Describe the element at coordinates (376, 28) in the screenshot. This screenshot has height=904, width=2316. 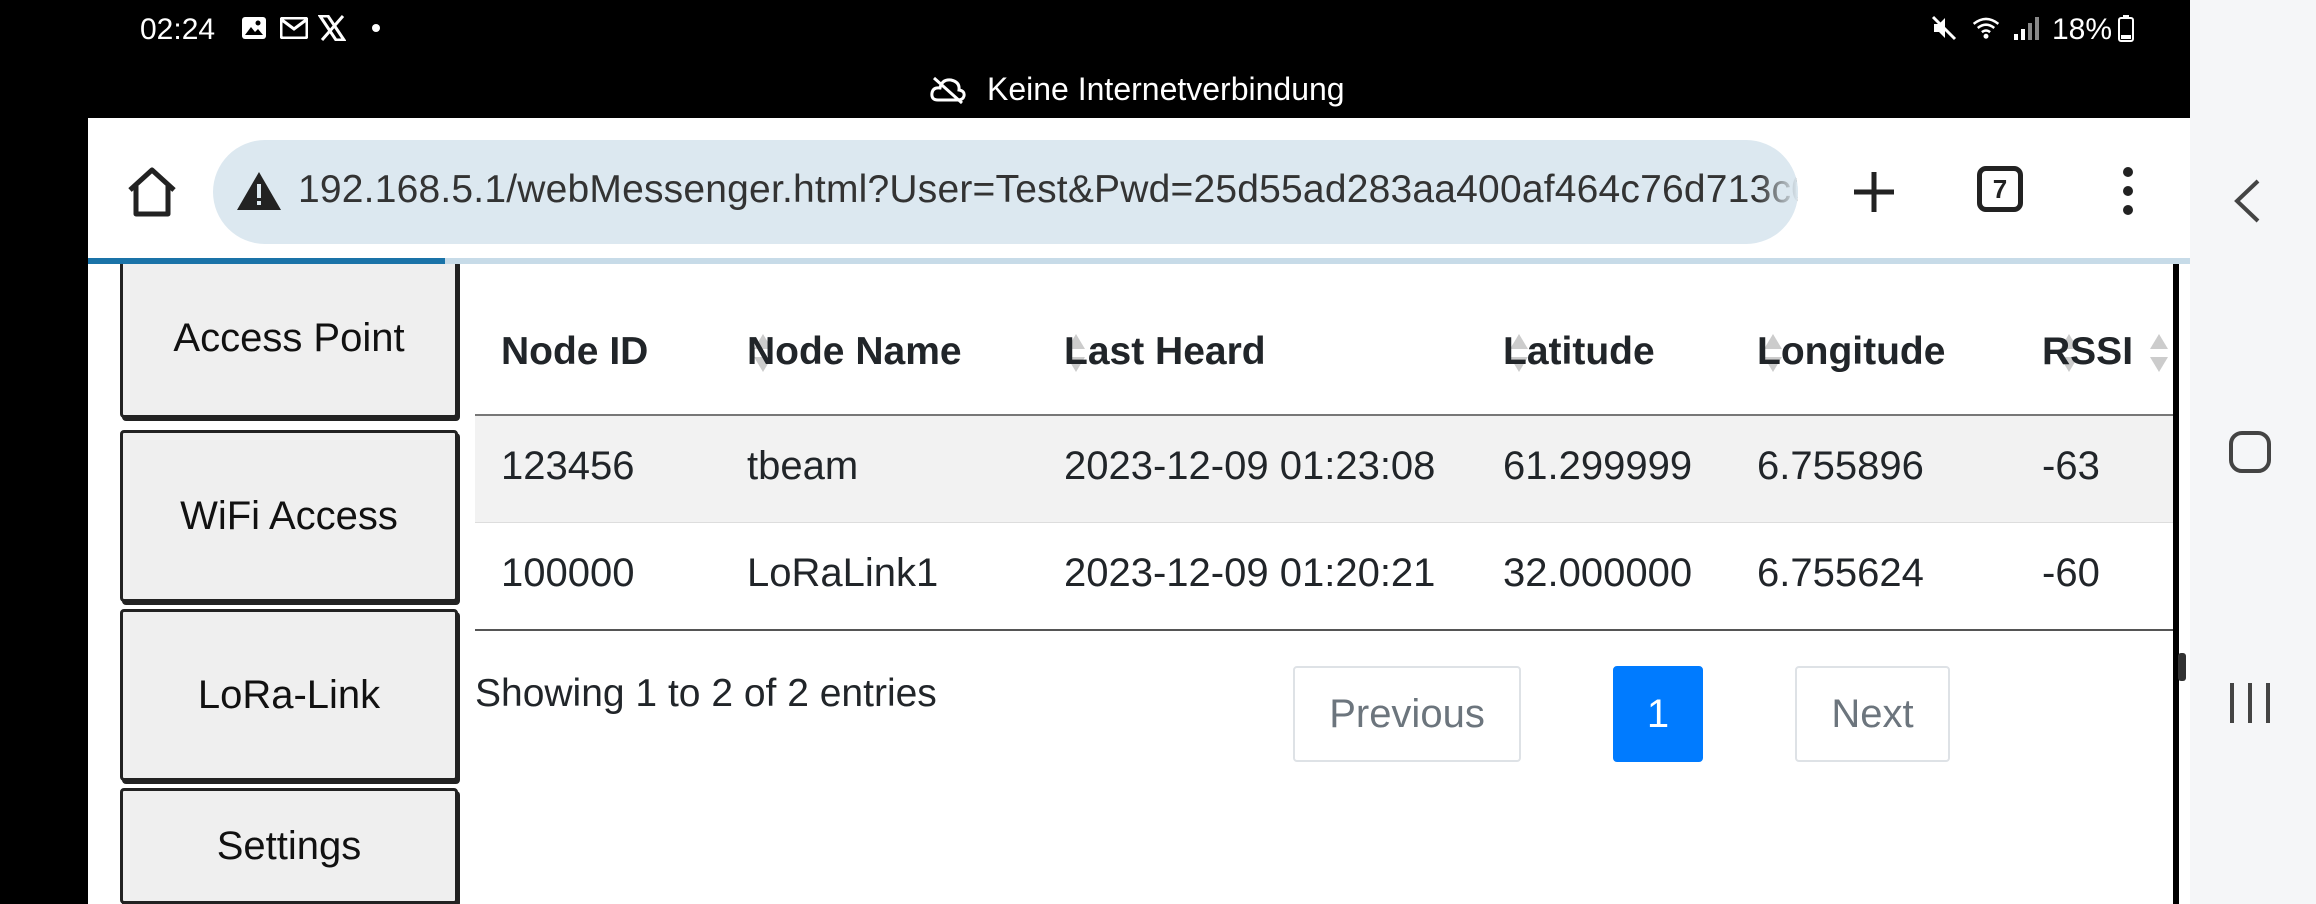
I see `dot-icon` at that location.